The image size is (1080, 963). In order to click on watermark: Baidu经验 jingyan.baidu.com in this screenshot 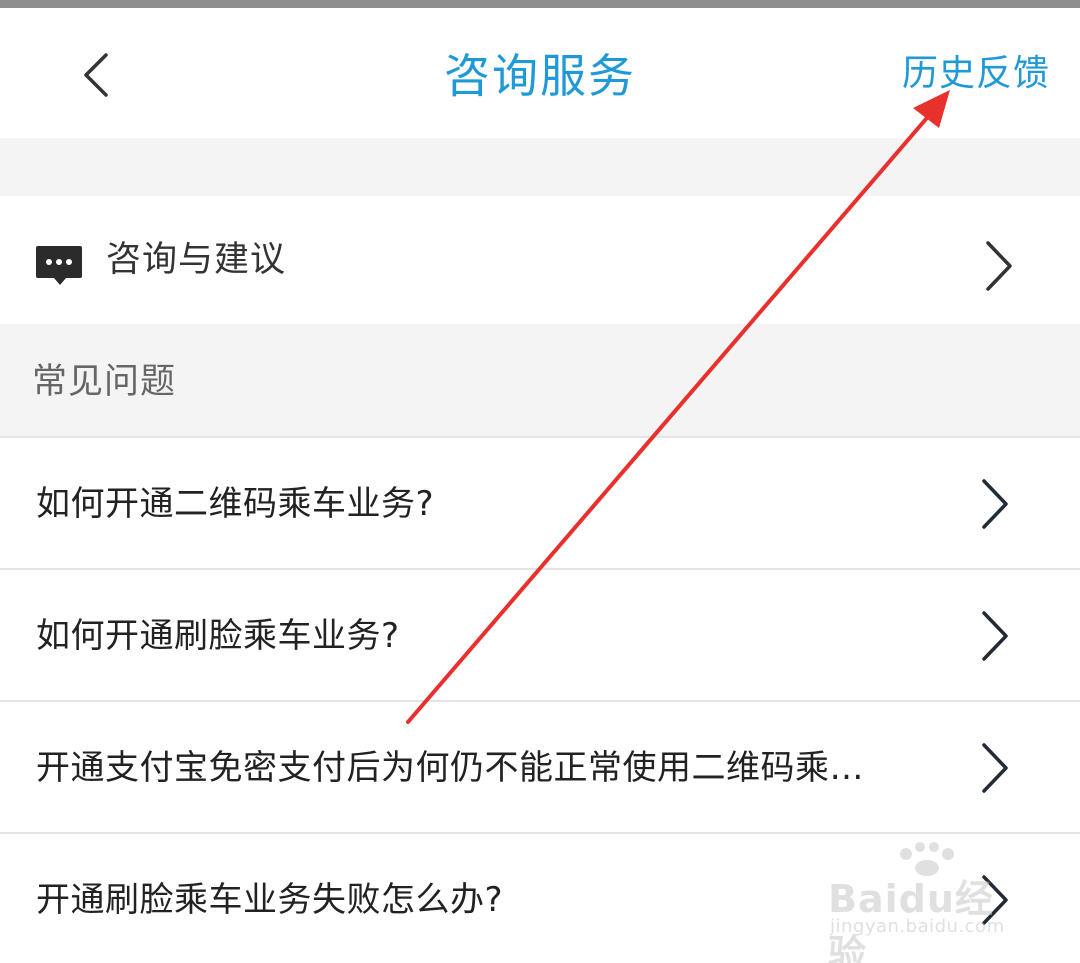, I will do `click(928, 902)`.